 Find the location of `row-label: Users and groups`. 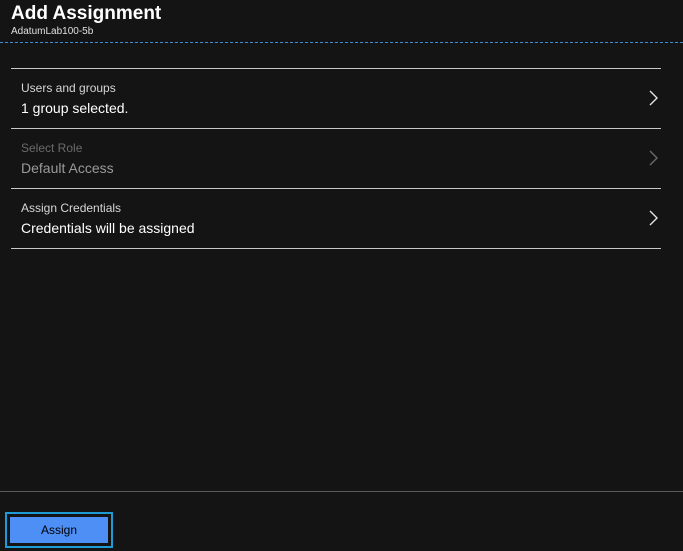

row-label: Users and groups is located at coordinates (68, 88).